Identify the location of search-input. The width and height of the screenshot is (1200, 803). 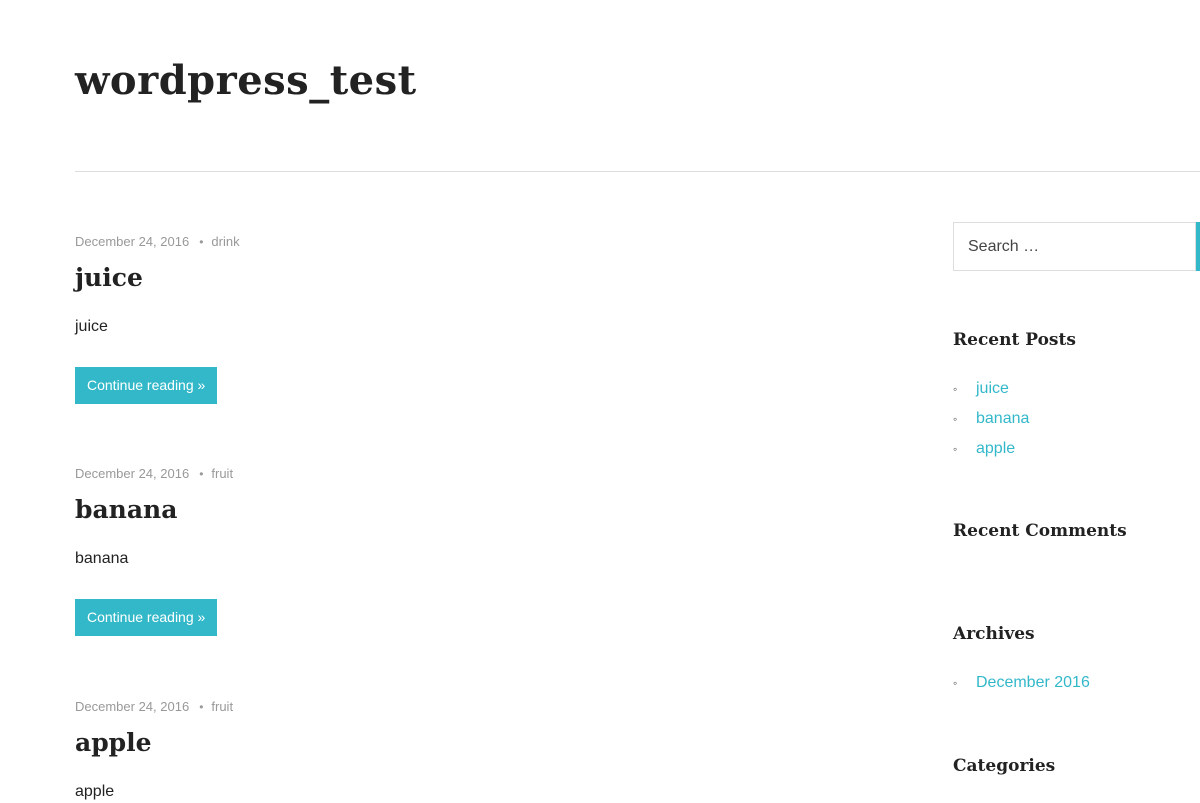
(1074, 246).